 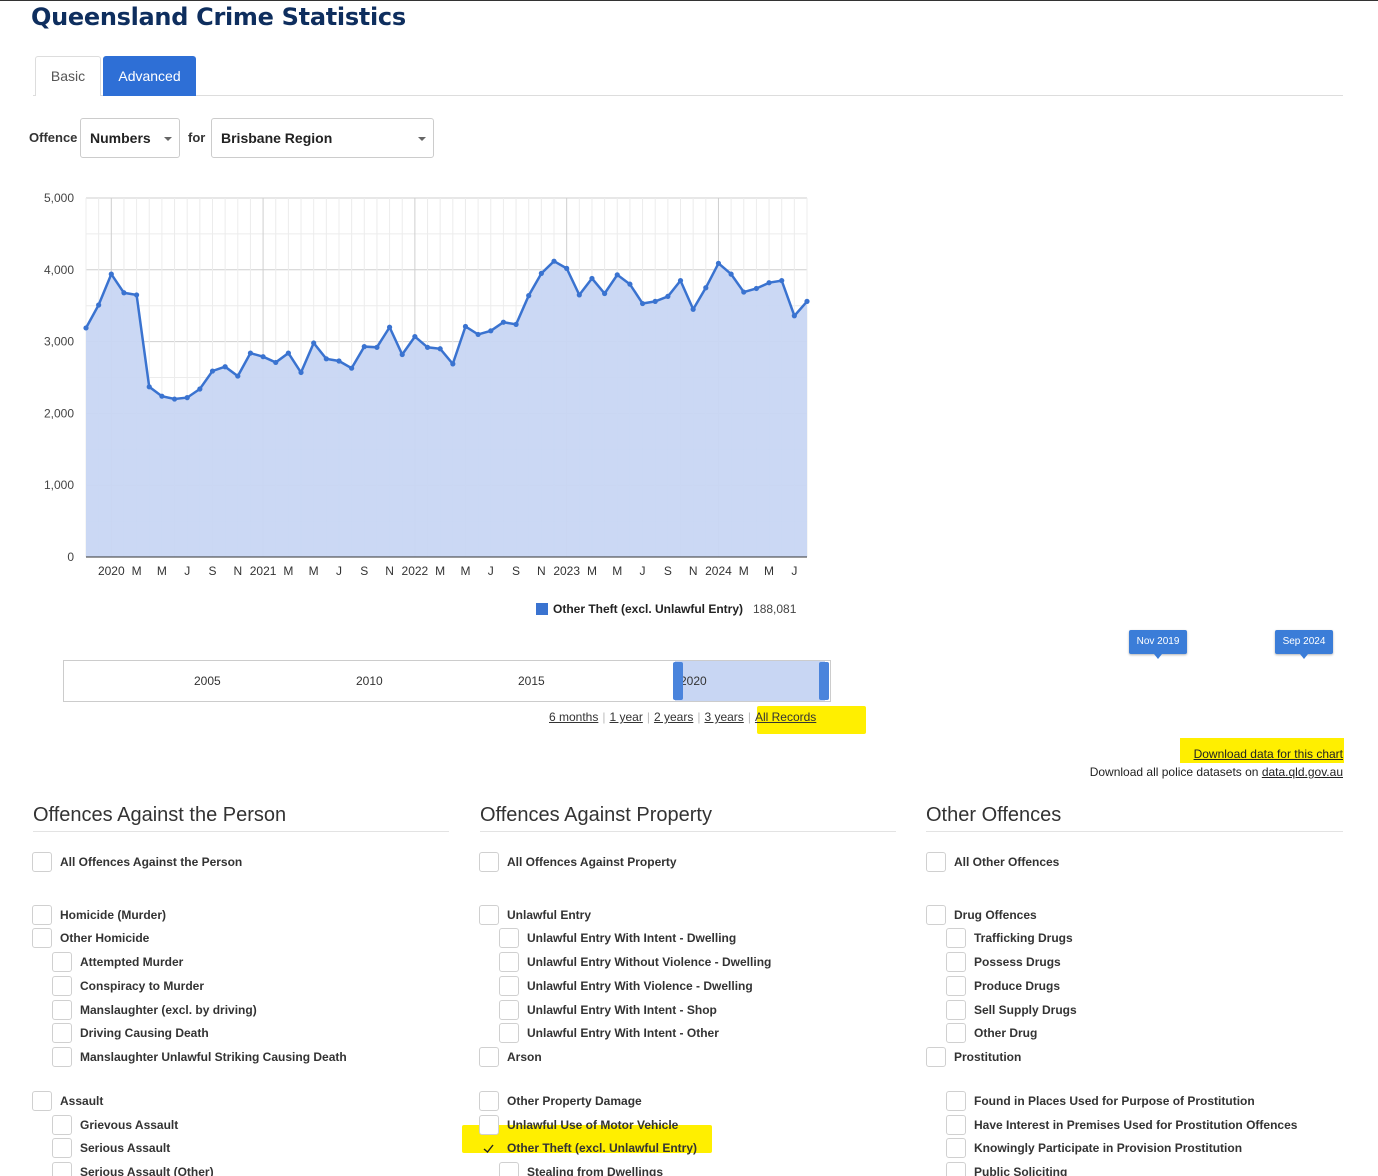 What do you see at coordinates (596, 815) in the screenshot?
I see `property-heading: Offences Against Property` at bounding box center [596, 815].